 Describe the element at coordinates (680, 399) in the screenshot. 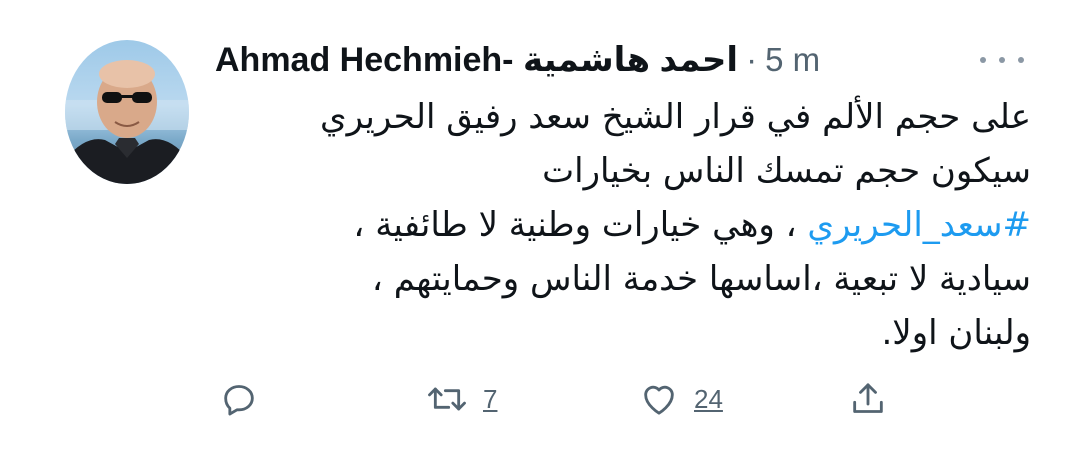

I see `like-button: 24` at that location.